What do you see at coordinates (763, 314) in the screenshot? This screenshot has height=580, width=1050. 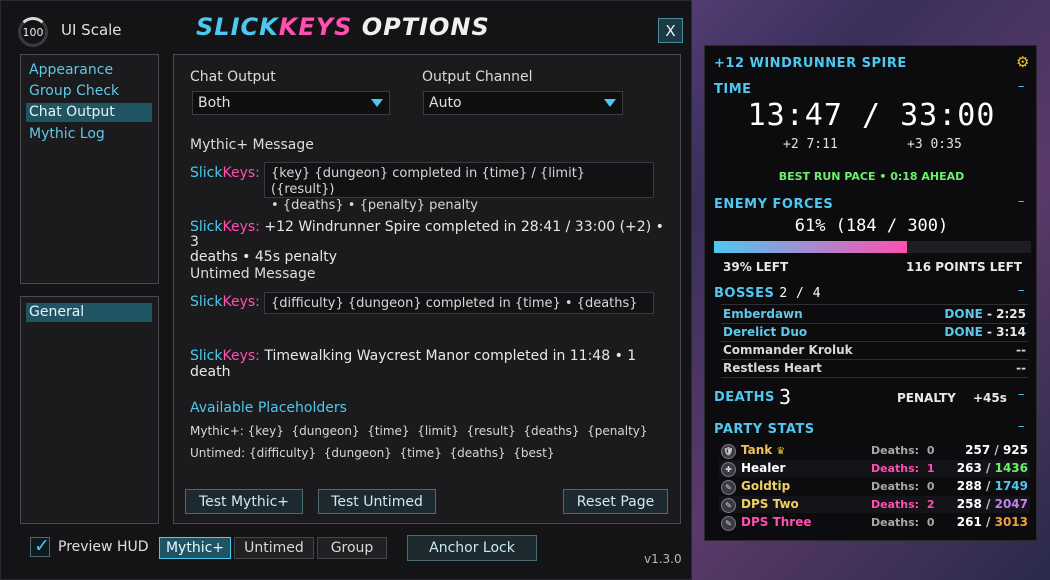 I see `boss-name: Emberdawn` at bounding box center [763, 314].